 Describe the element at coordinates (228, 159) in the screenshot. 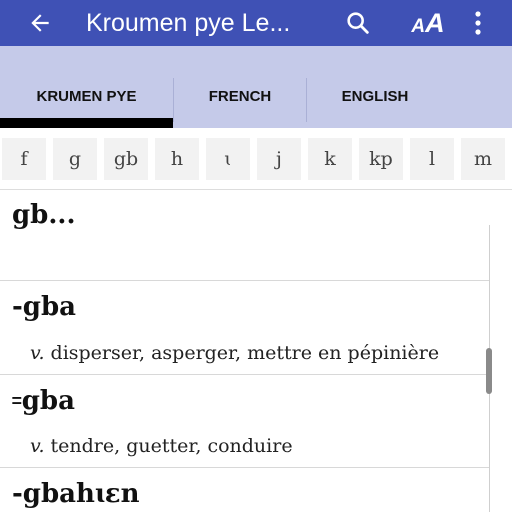

I see `letter-button: ɩ` at that location.